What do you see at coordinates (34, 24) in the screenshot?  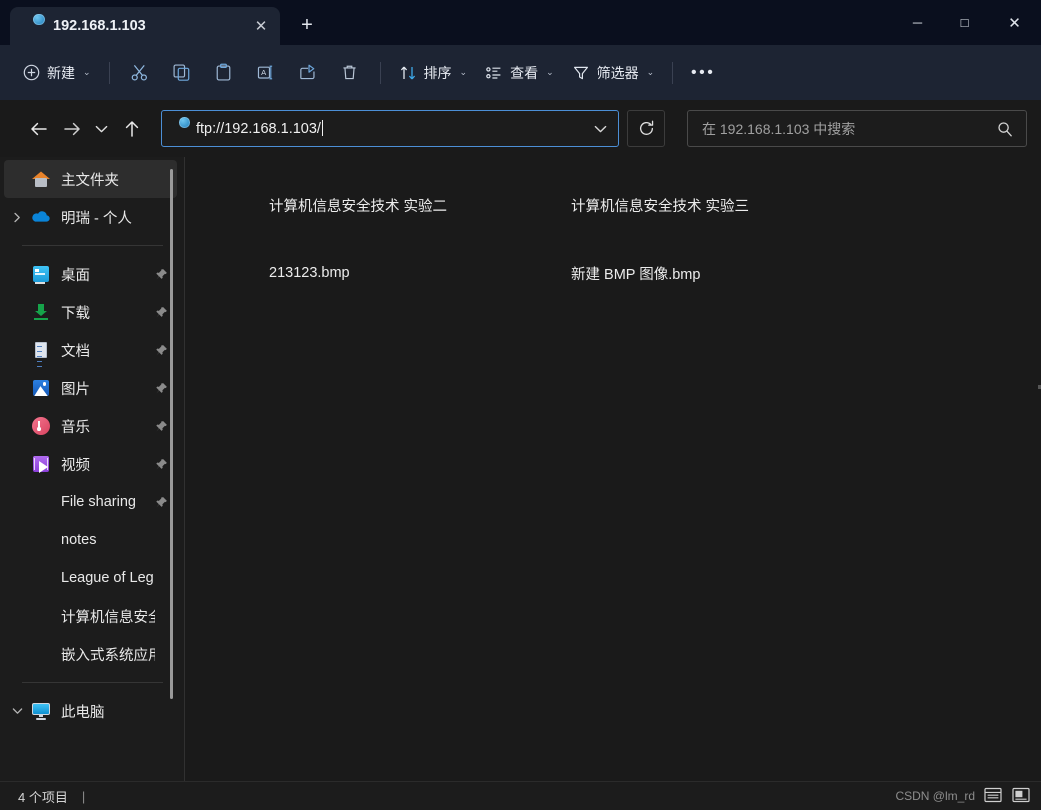 I see `ftp-folder-globe-icon` at bounding box center [34, 24].